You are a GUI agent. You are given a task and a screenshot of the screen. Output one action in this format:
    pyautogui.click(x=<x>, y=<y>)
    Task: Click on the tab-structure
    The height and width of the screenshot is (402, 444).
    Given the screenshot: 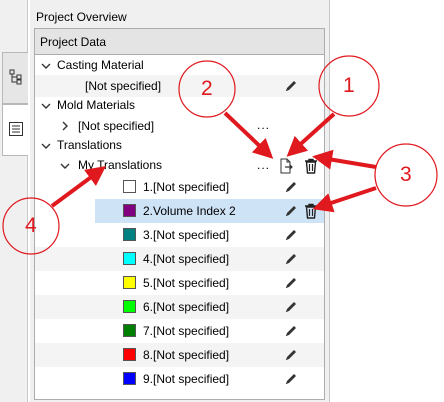 What is the action you would take?
    pyautogui.click(x=15, y=78)
    